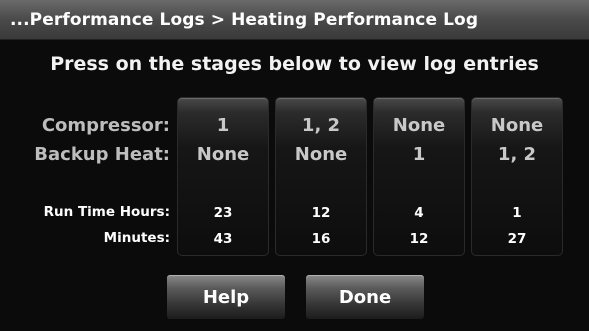 The width and height of the screenshot is (589, 331). Describe the element at coordinates (321, 176) in the screenshot. I see `stage-button-2: 1, 2 None 12 16` at that location.